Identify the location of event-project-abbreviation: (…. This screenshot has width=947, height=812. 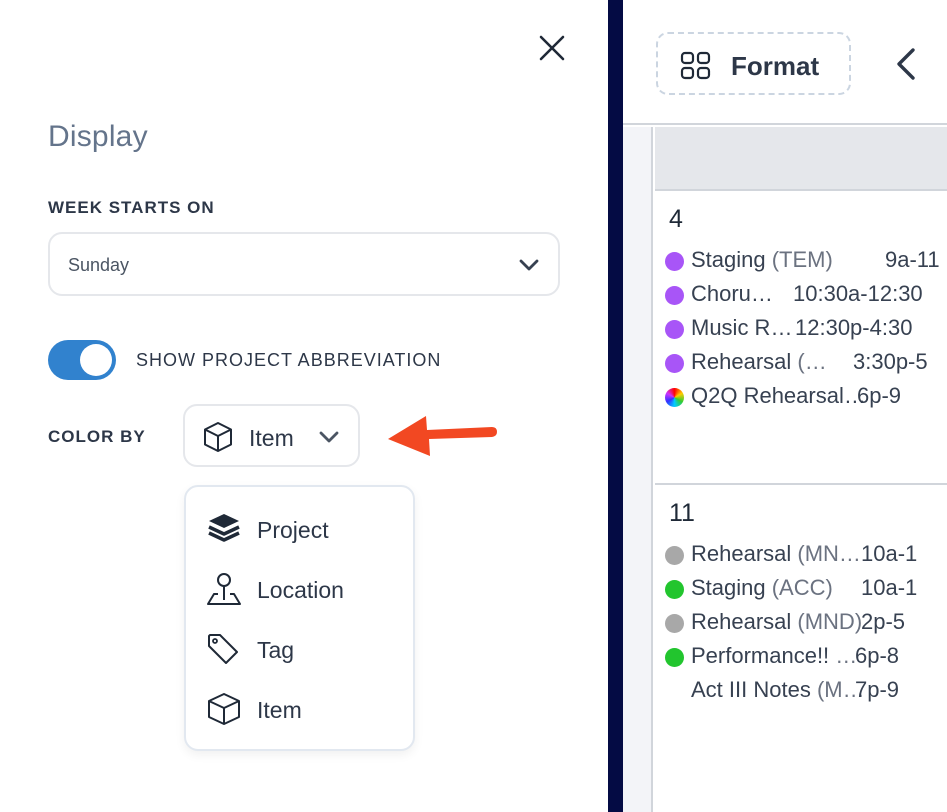
(812, 361).